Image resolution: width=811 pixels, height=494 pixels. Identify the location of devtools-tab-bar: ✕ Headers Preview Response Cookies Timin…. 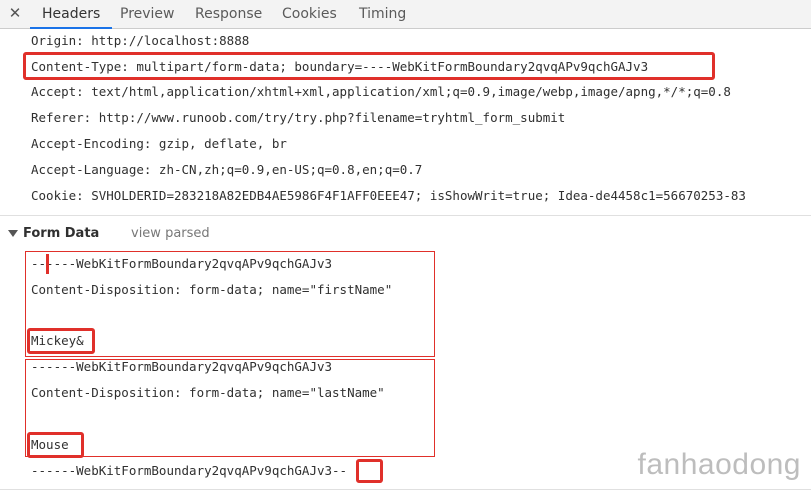
(405, 14).